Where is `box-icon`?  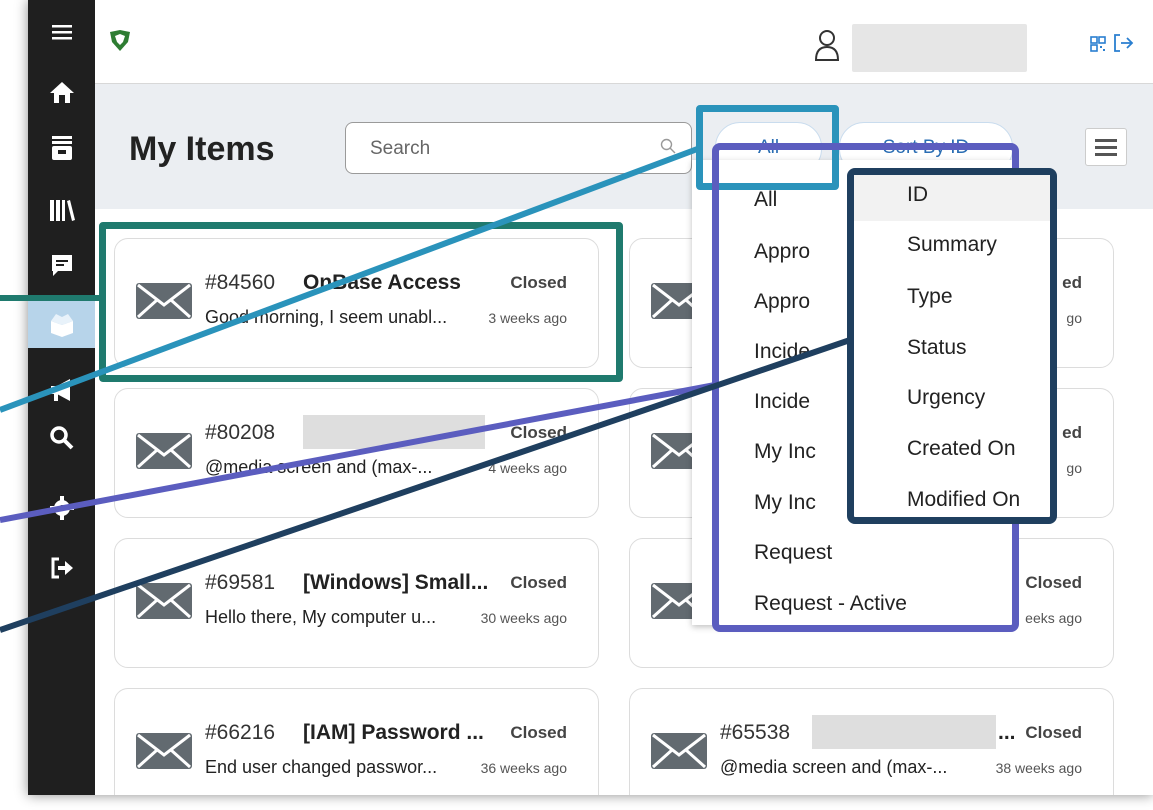
box-icon is located at coordinates (61, 324).